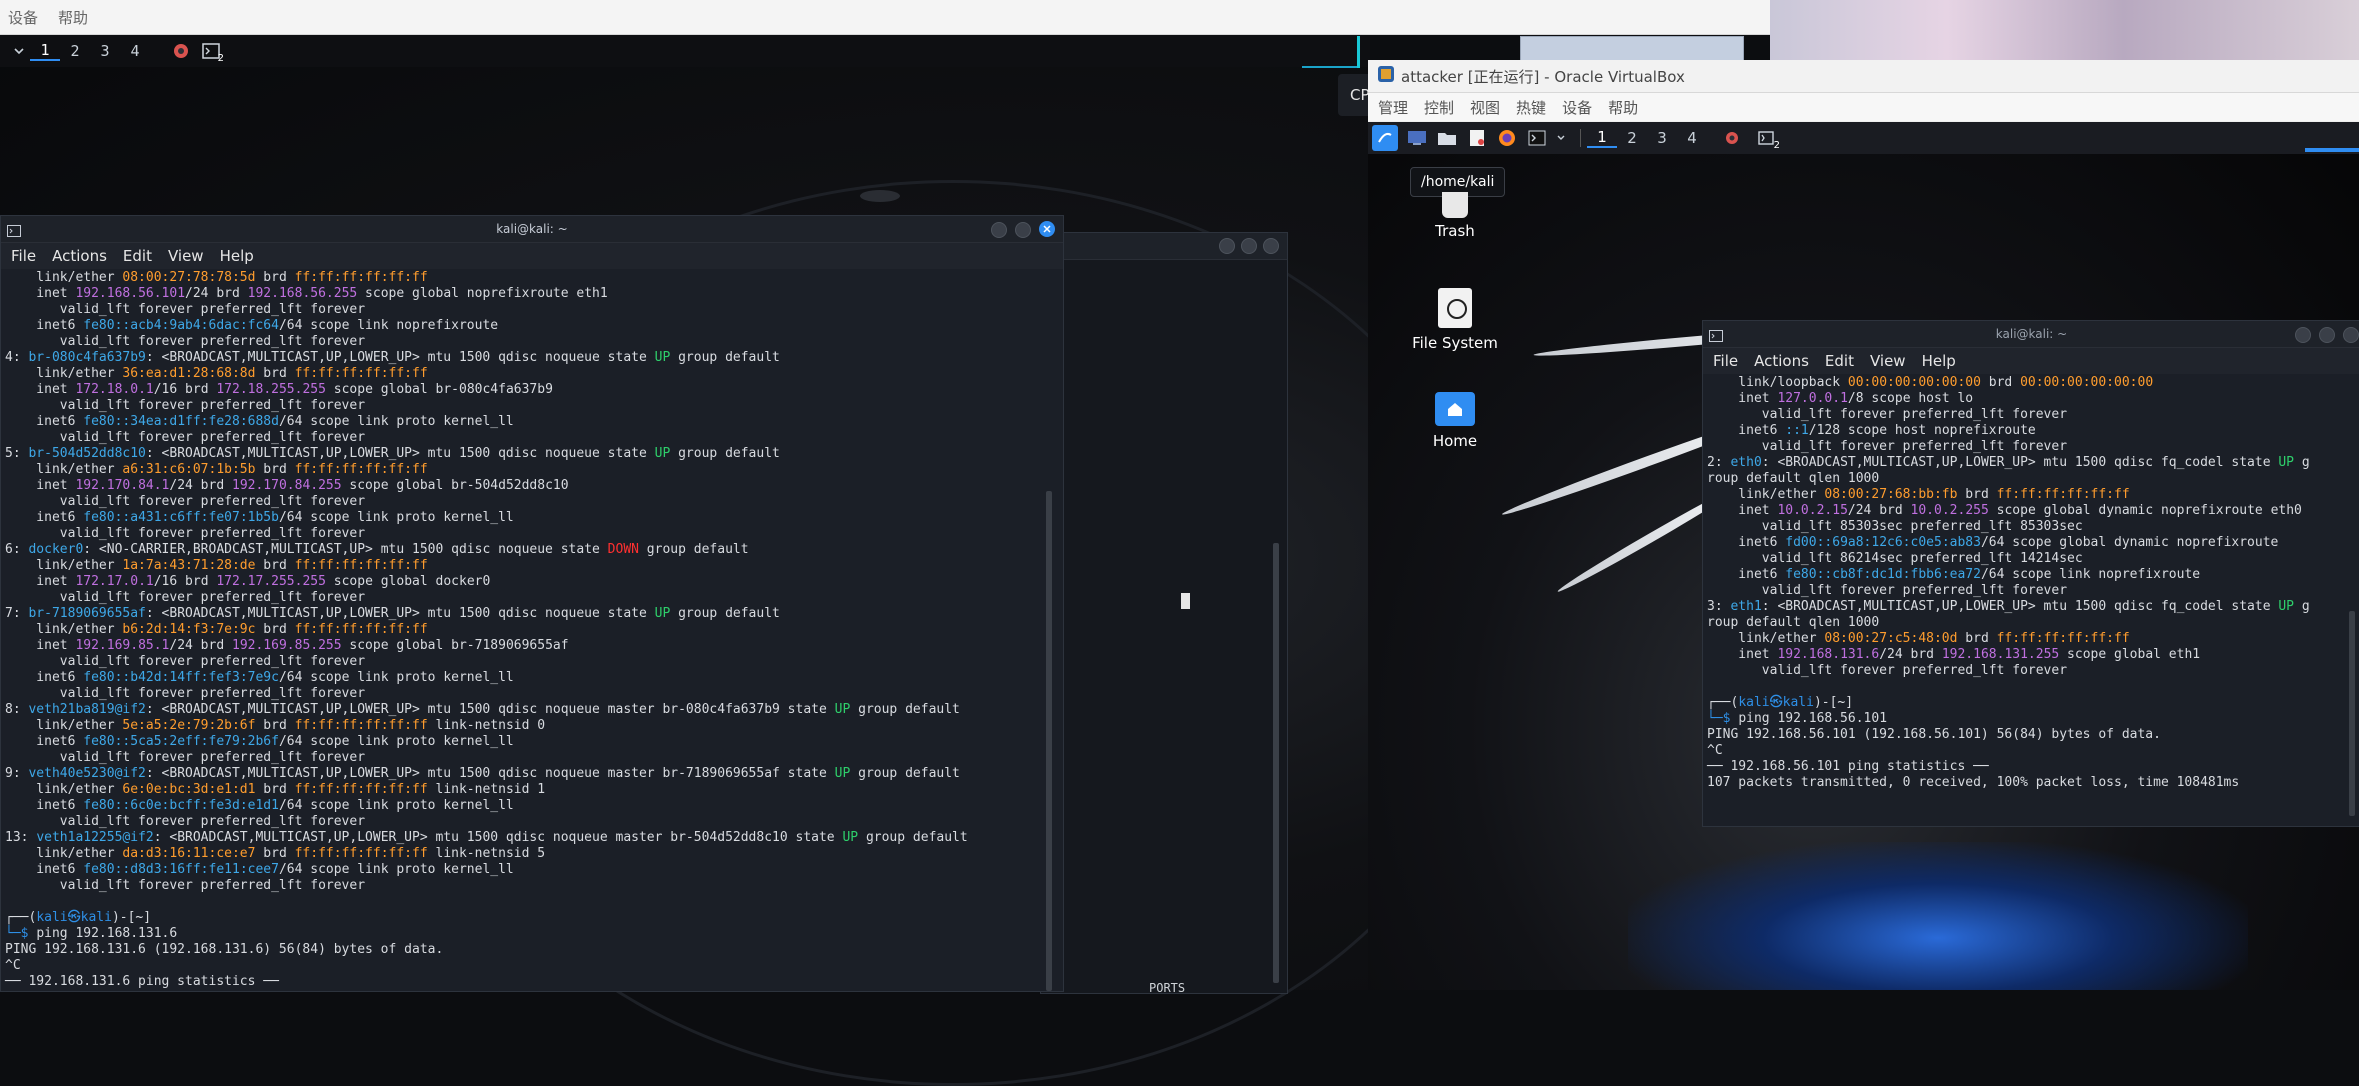  Describe the element at coordinates (1455, 216) in the screenshot. I see `desktop-item-trash: Trash` at that location.